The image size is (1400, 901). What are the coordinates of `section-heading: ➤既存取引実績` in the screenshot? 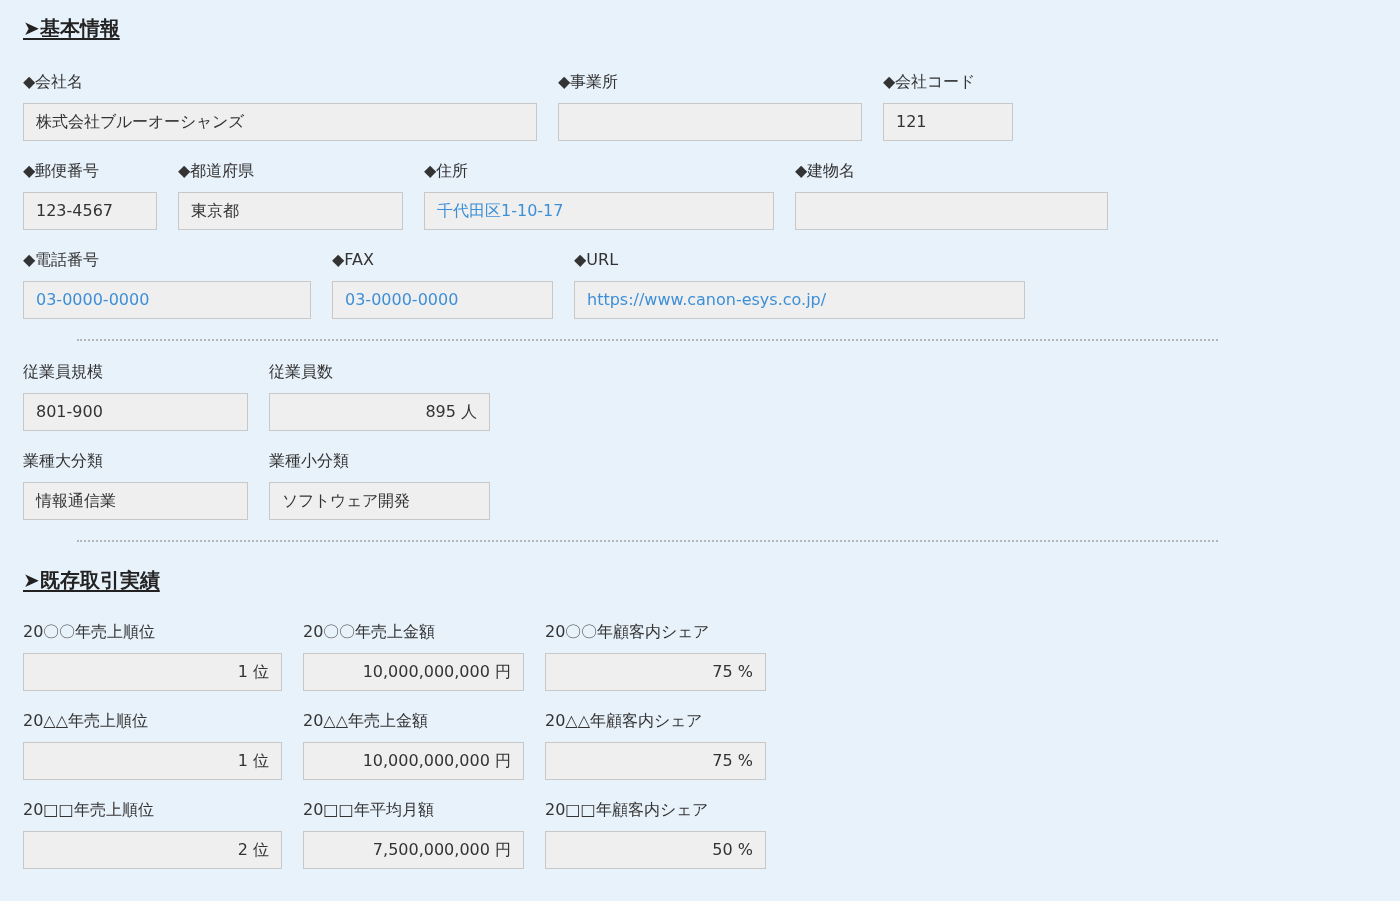 It's located at (91, 580).